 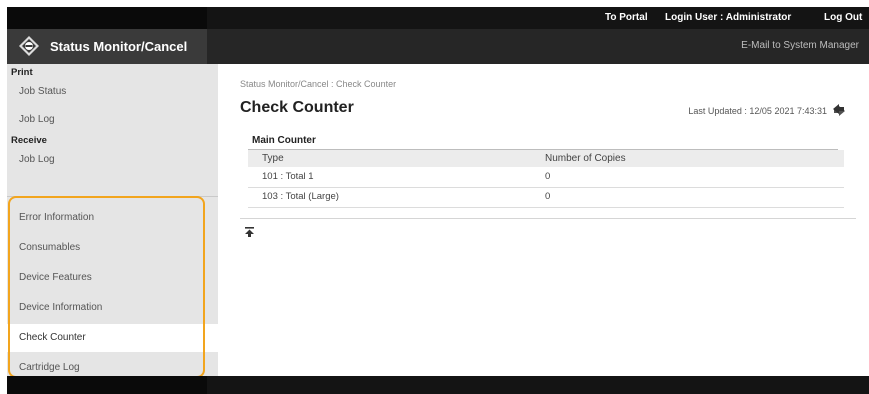 I want to click on sidebar-divider, so click(x=112, y=196).